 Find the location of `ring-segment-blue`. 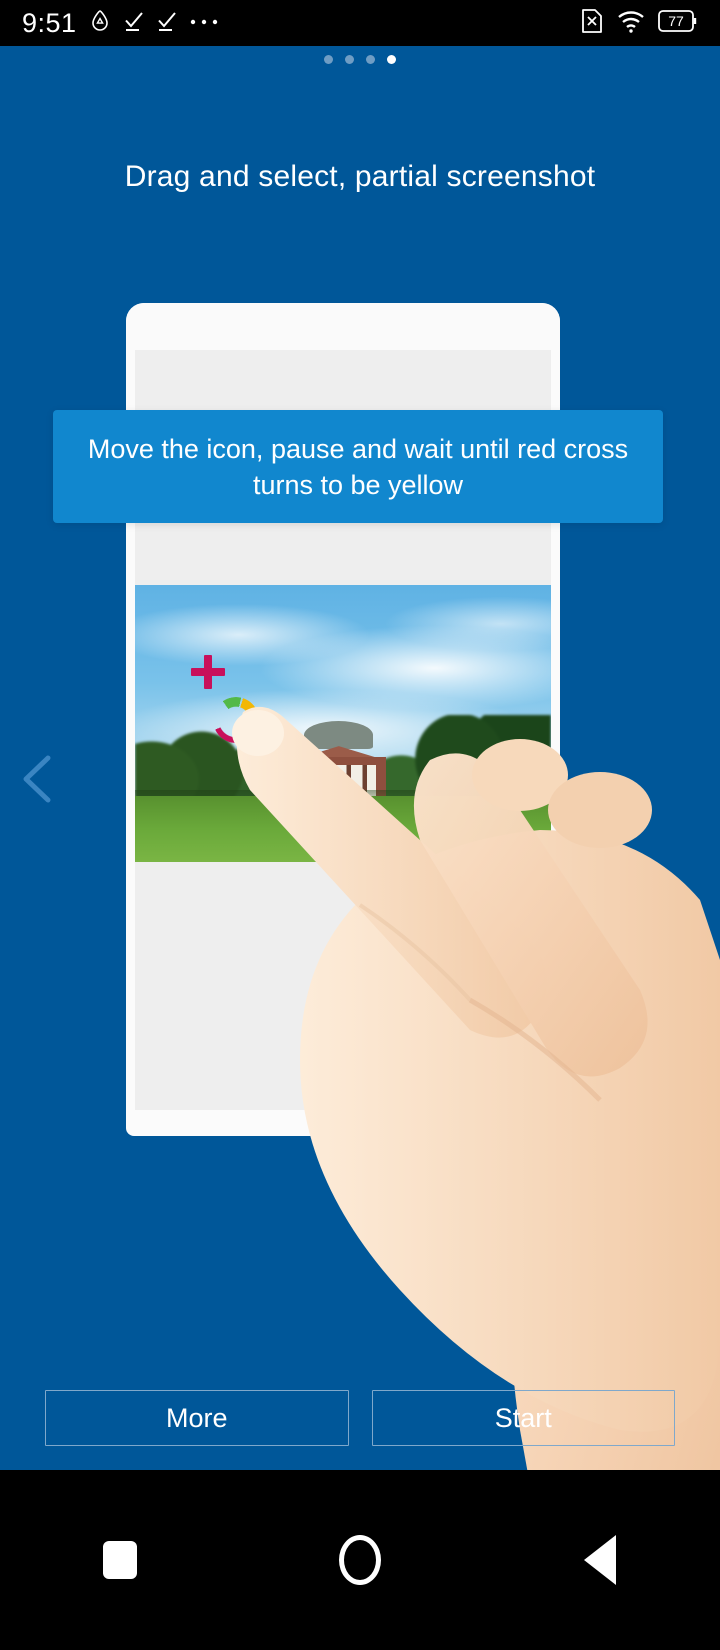

ring-segment-blue is located at coordinates (236, 720).